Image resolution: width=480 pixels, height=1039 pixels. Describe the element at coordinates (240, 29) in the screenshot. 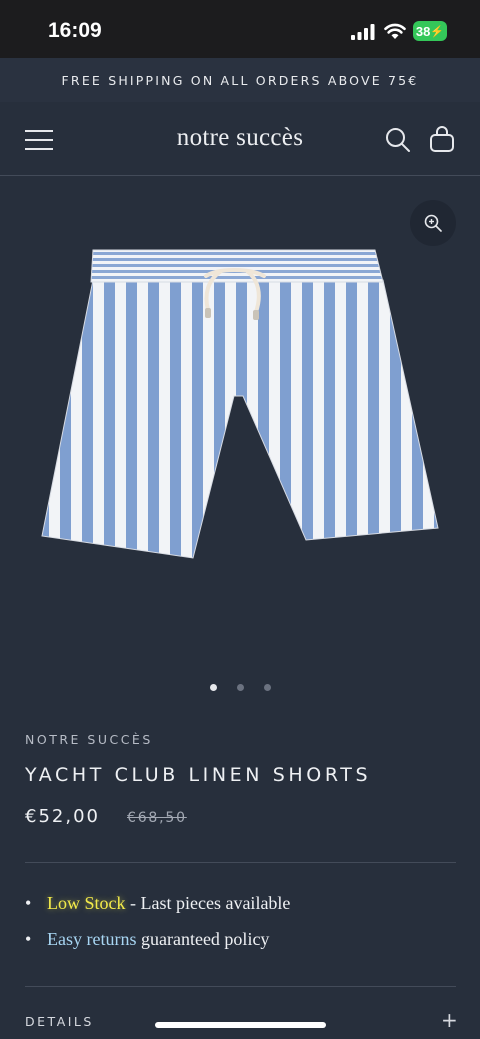

I see `status-bar: 16:09 38 ⚡` at that location.